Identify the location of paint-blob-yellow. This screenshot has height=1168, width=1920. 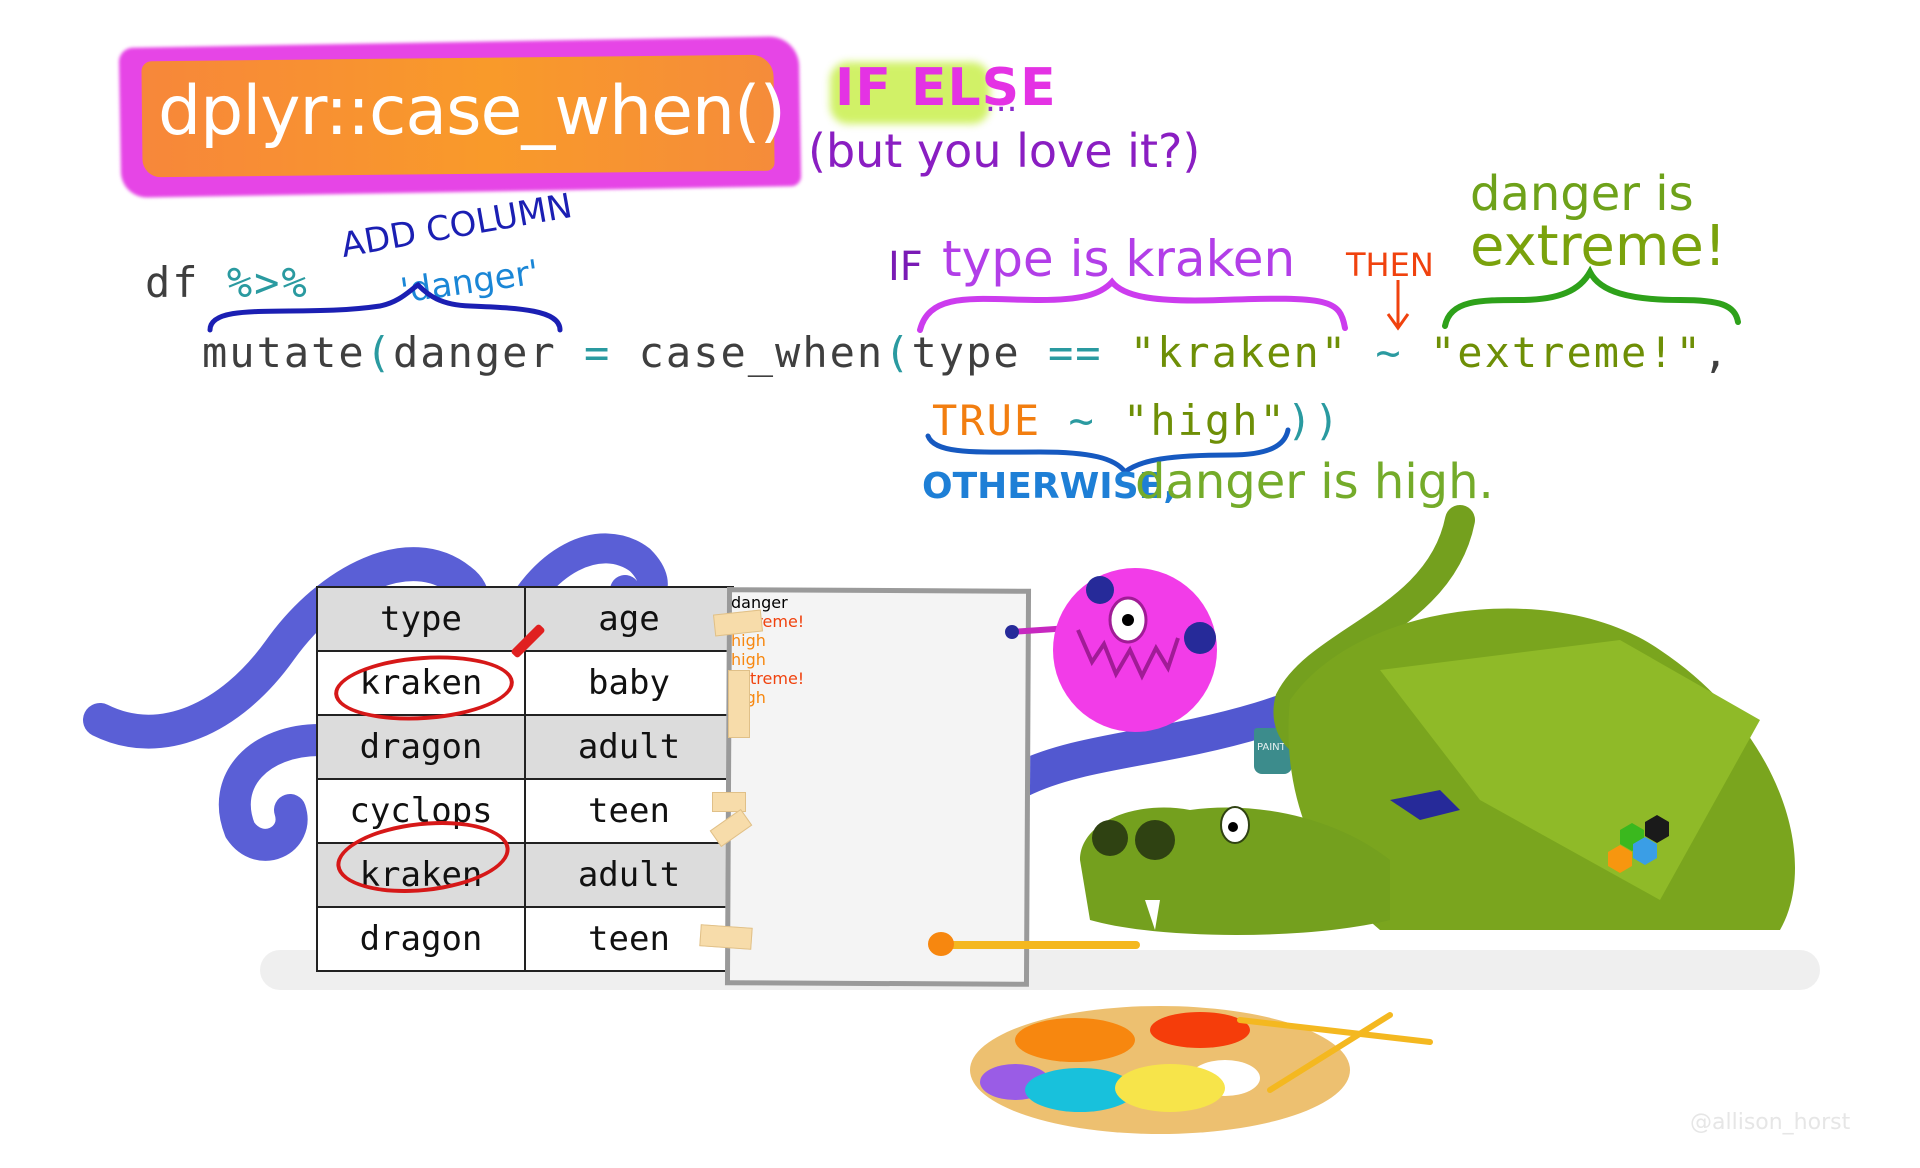
(1170, 1088).